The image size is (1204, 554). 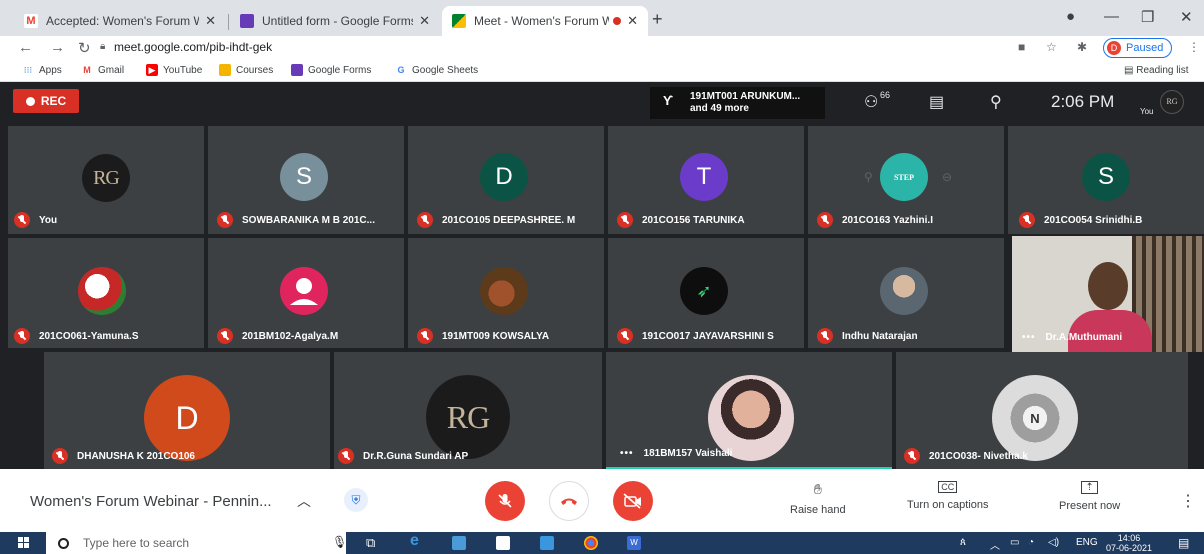 I want to click on participant-tile: 201BM102-Agalya.M, so click(x=306, y=293).